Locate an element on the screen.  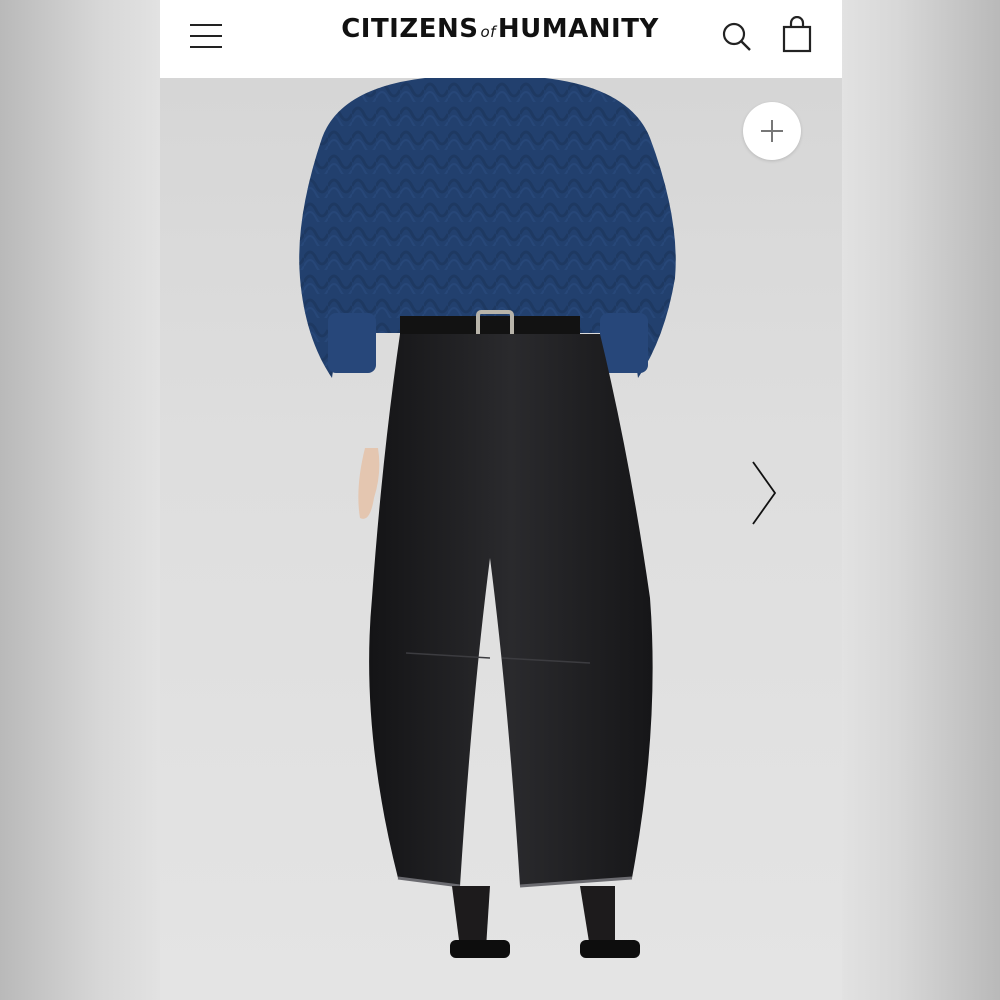
right-cuff is located at coordinates (624, 343).